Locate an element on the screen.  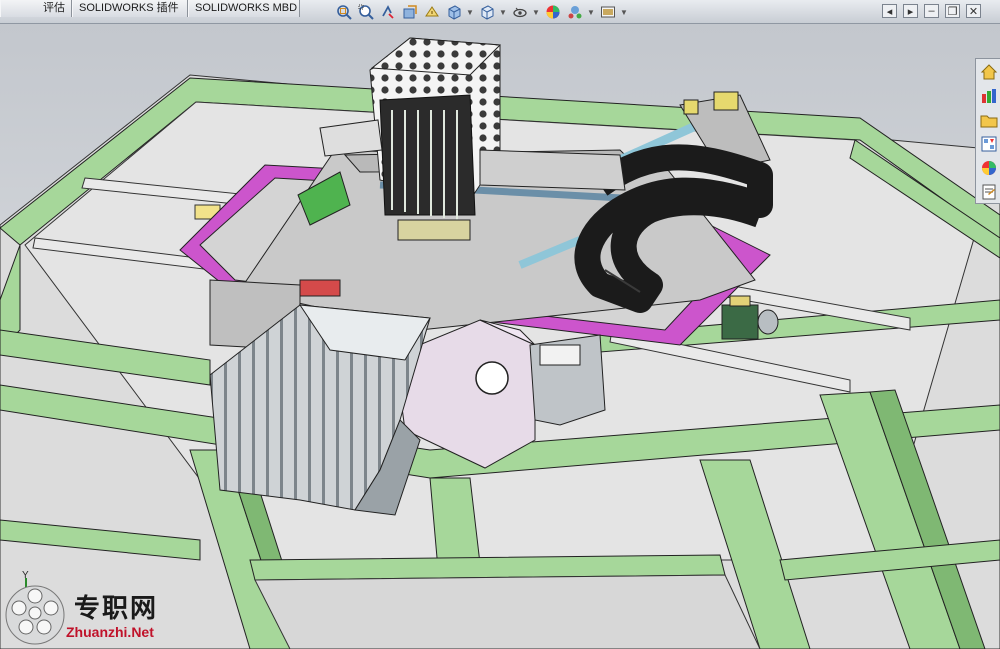
file-explorer-icon is located at coordinates (988, 119).